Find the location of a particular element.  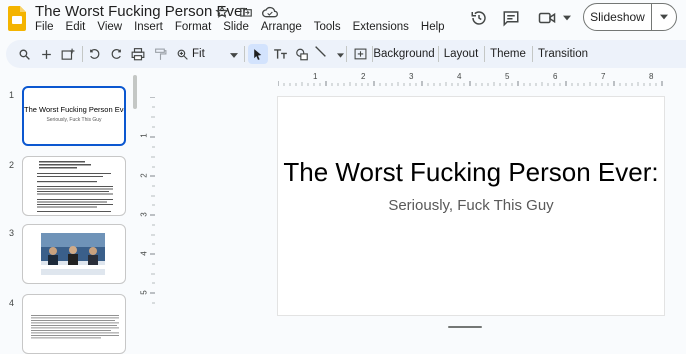

menu-slide: Slide is located at coordinates (236, 27).